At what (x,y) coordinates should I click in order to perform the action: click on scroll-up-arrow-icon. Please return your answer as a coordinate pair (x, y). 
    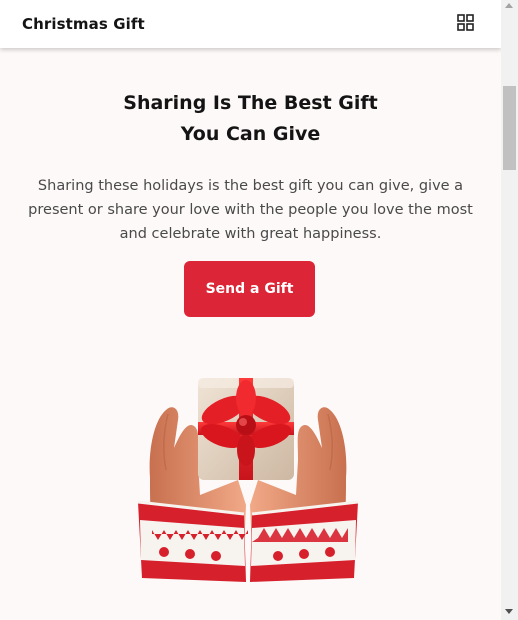
    Looking at the image, I should click on (509, 5).